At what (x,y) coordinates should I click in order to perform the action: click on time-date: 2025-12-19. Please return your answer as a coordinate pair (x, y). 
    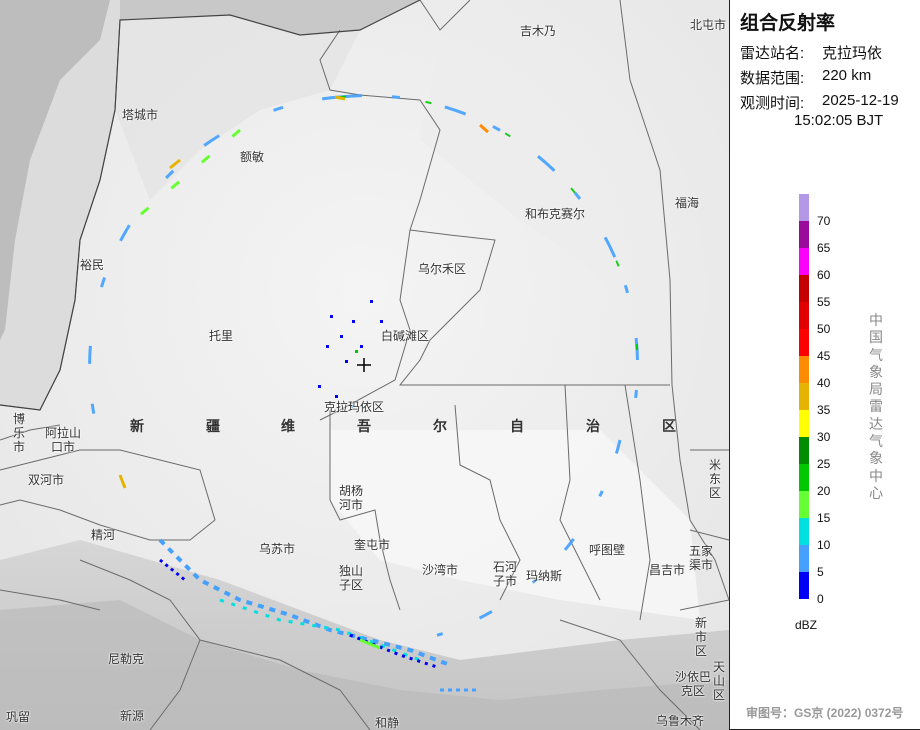
    Looking at the image, I should click on (860, 100).